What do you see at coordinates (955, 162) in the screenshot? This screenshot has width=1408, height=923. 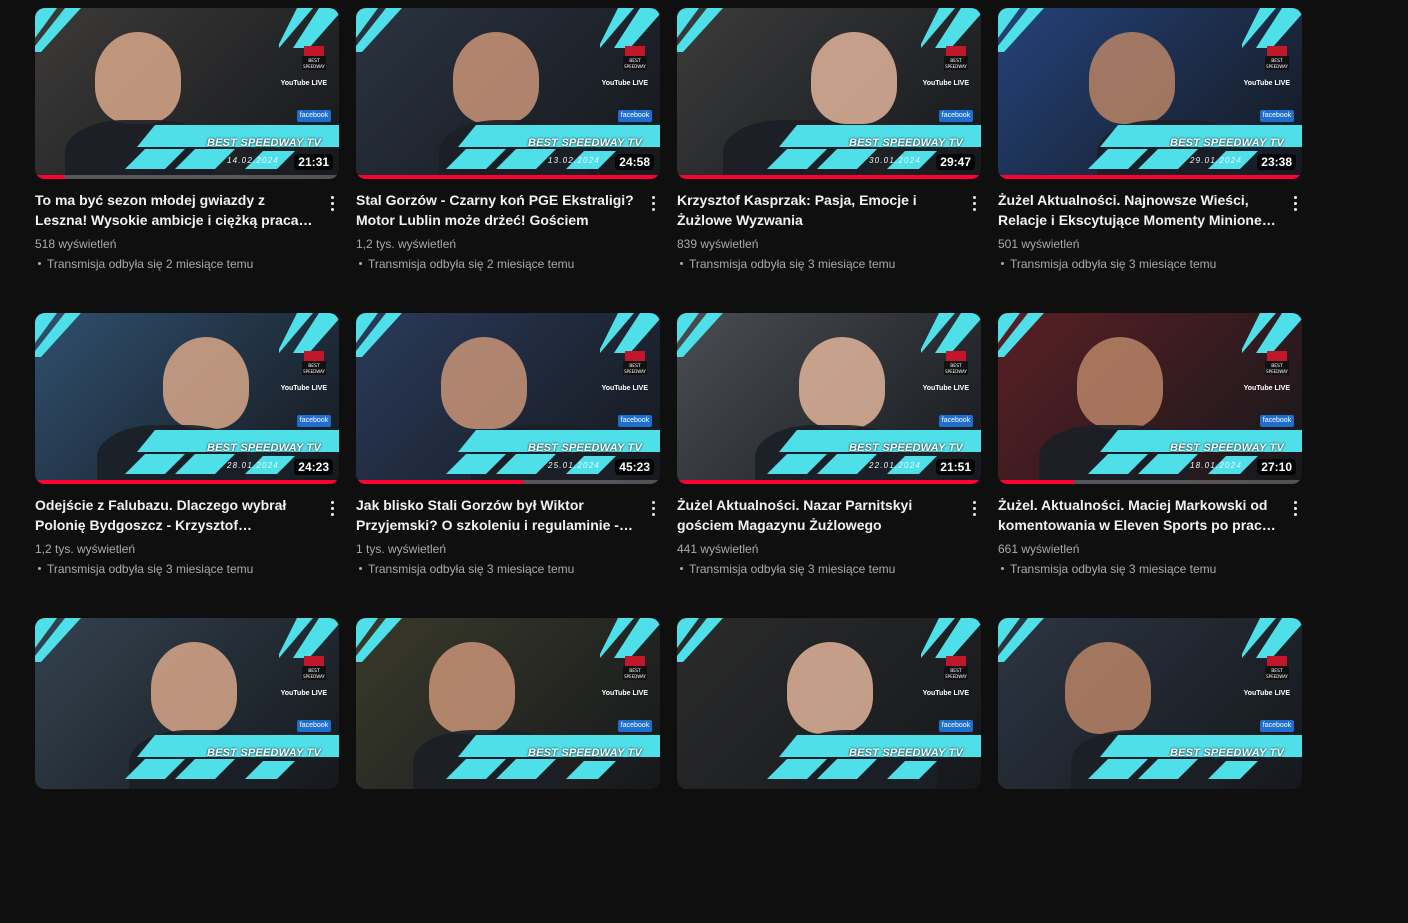 I see `video-duration: 29:47` at bounding box center [955, 162].